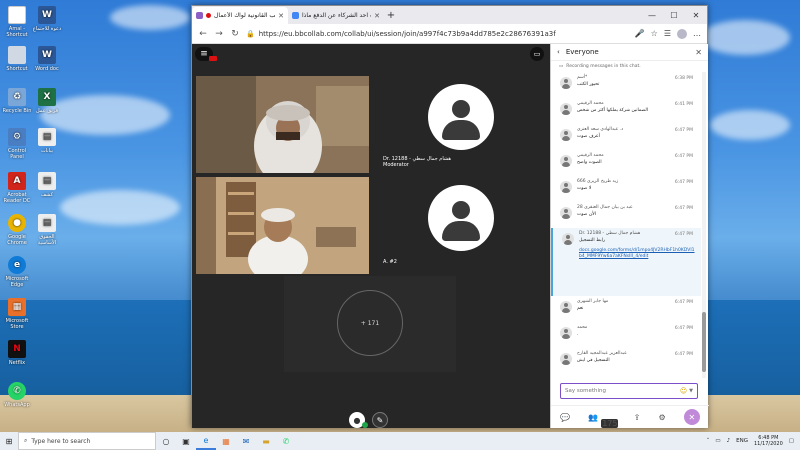  Describe the element at coordinates (682, 33) in the screenshot. I see `profile-avatar` at that location.